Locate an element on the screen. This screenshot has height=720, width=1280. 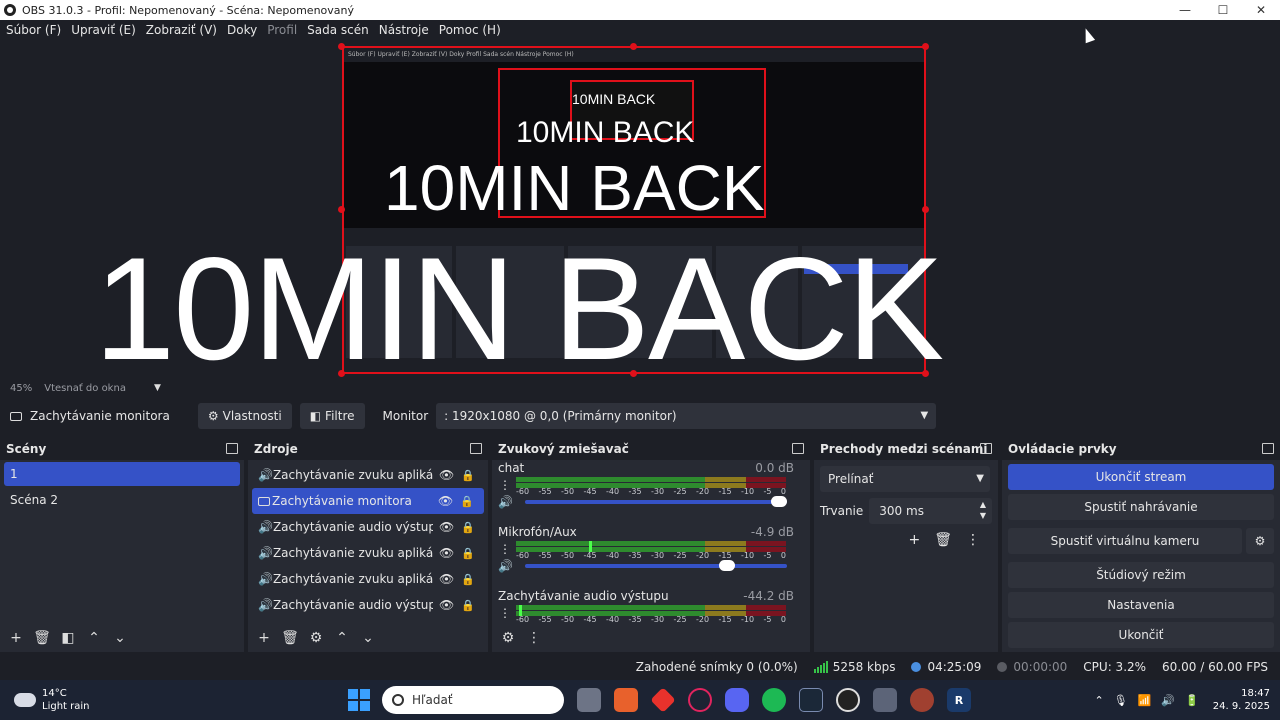
stop-stream-button: Ukončiť stream is located at coordinates (1141, 477).